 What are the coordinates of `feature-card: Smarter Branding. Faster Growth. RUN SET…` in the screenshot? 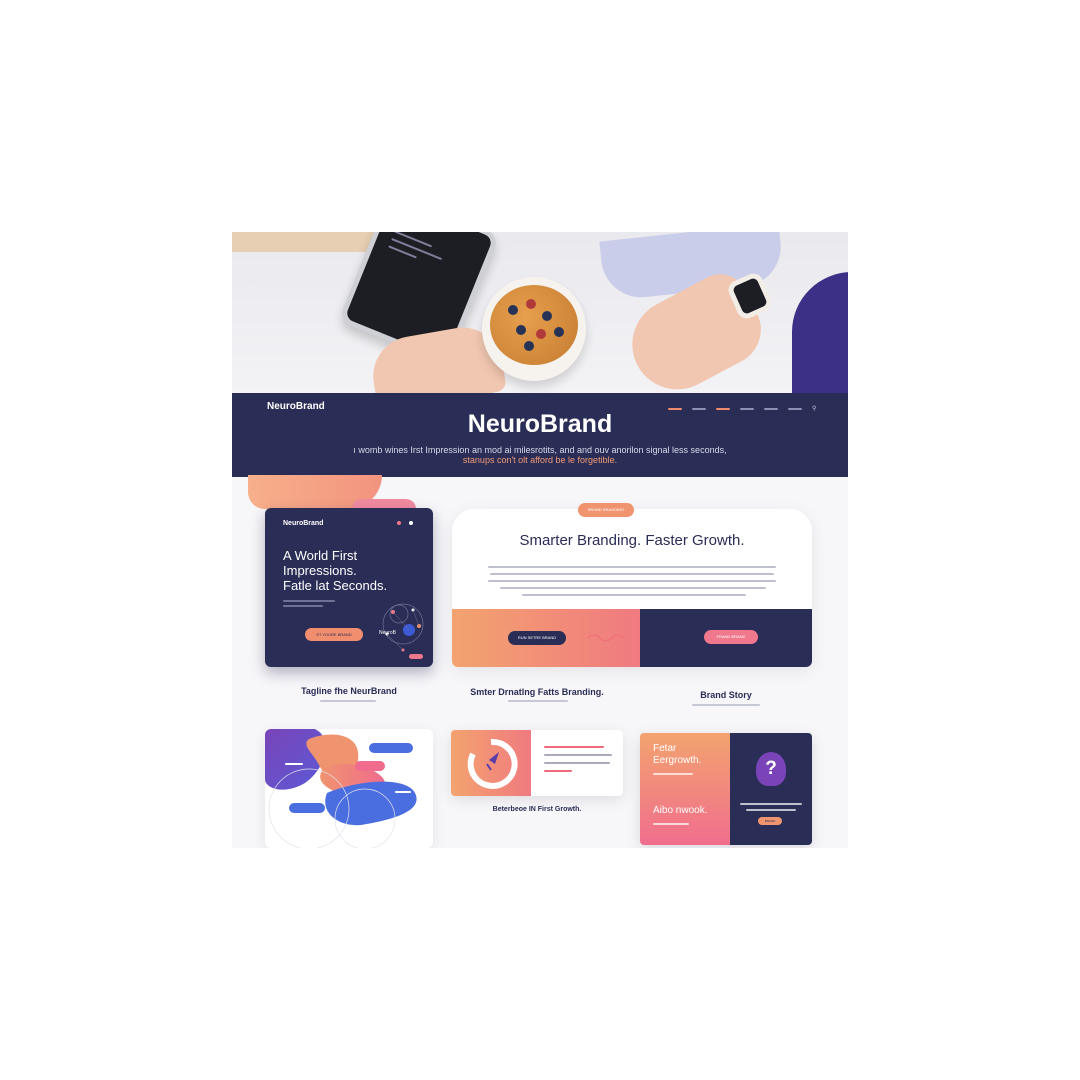 It's located at (632, 588).